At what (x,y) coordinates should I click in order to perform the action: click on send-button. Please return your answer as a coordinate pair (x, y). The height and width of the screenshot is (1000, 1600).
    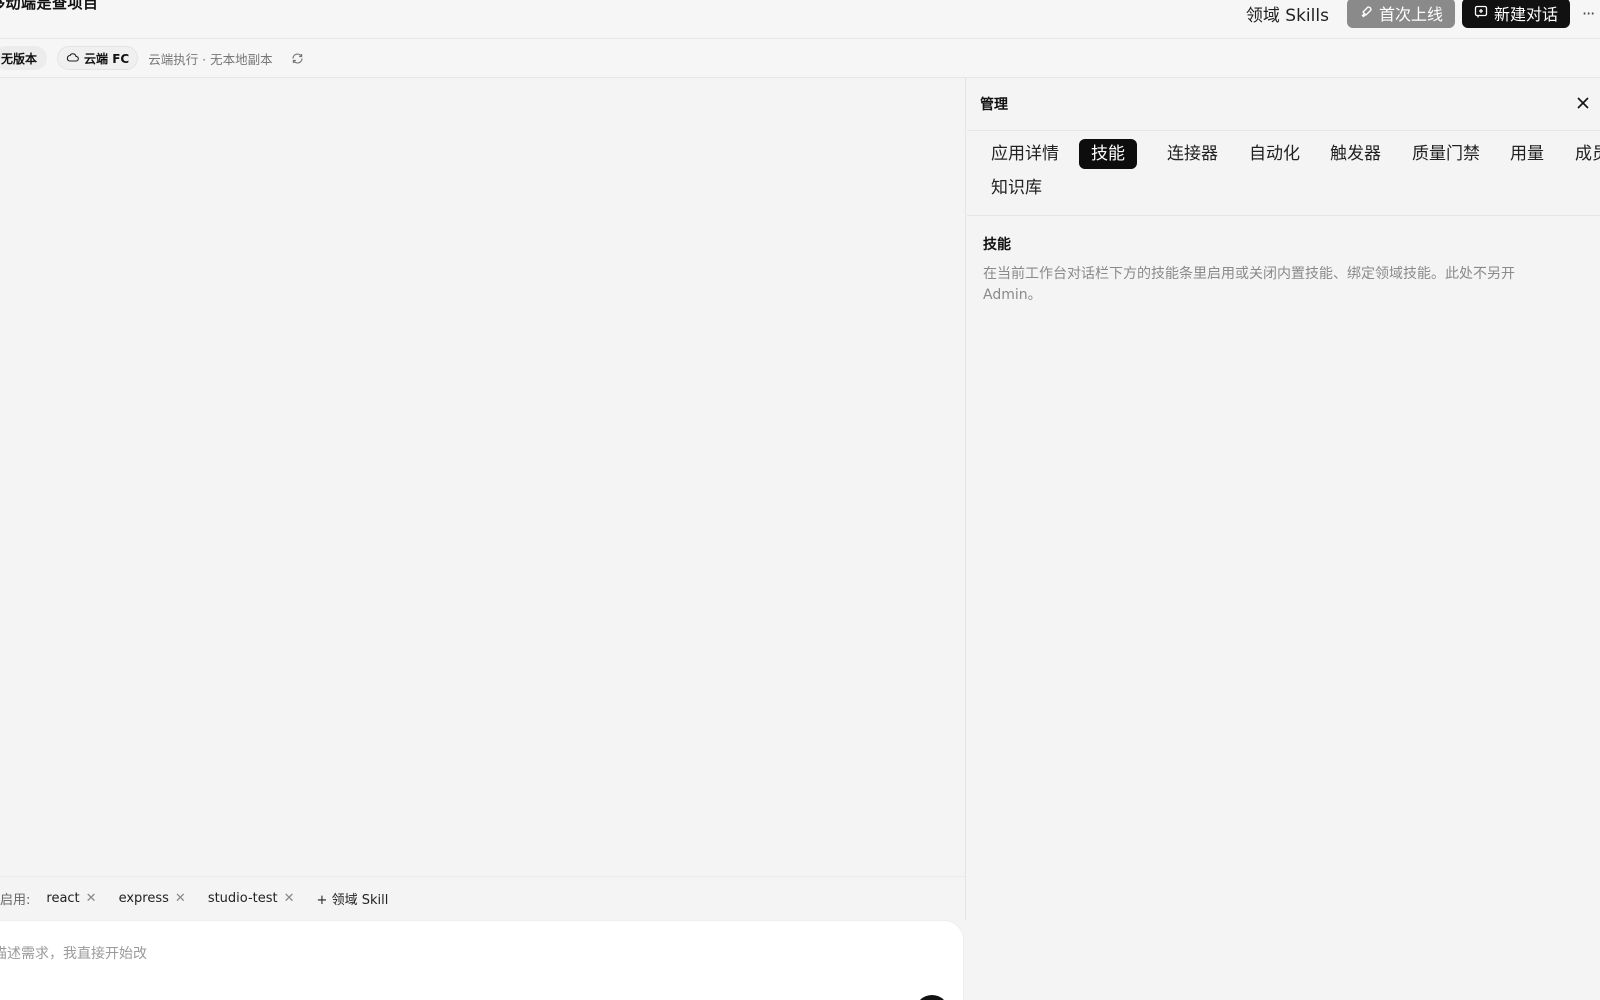
    Looking at the image, I should click on (932, 997).